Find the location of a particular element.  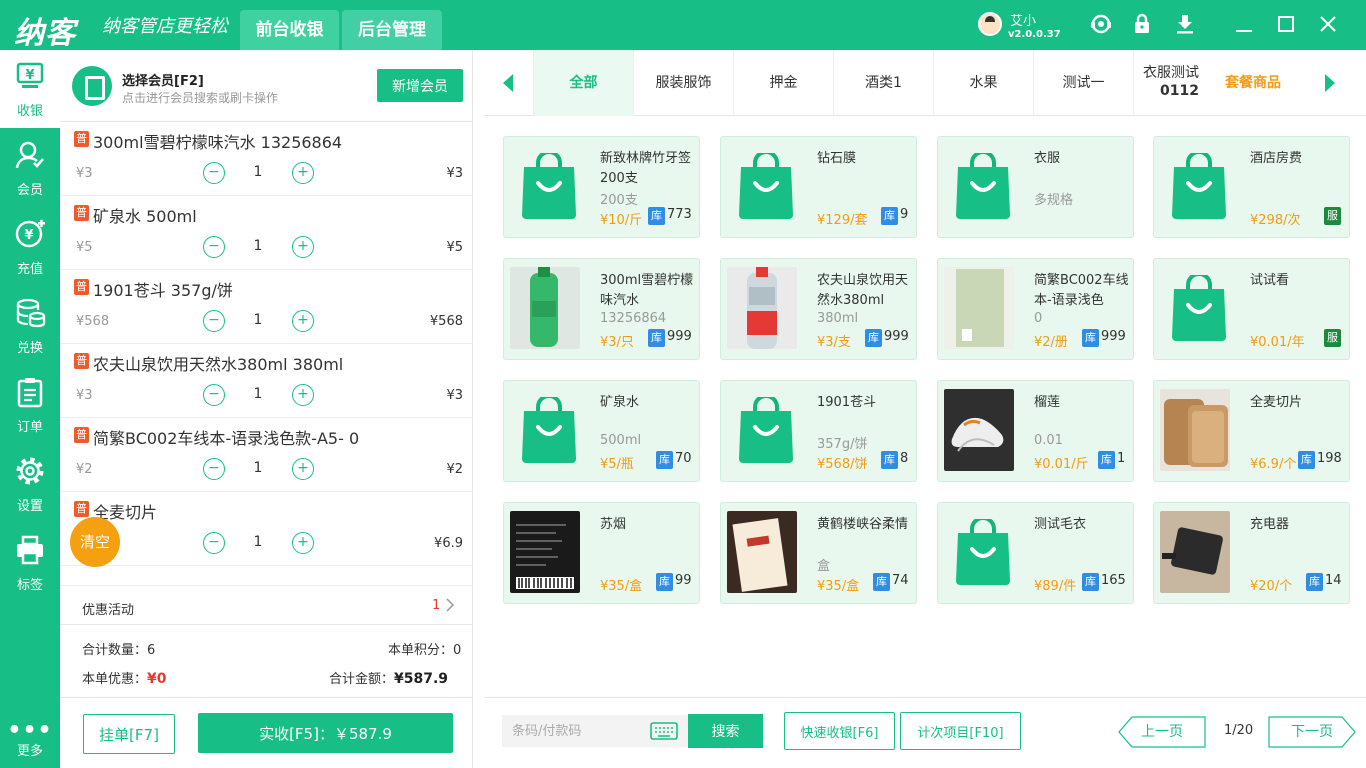

category-next-button is located at coordinates (1331, 83).